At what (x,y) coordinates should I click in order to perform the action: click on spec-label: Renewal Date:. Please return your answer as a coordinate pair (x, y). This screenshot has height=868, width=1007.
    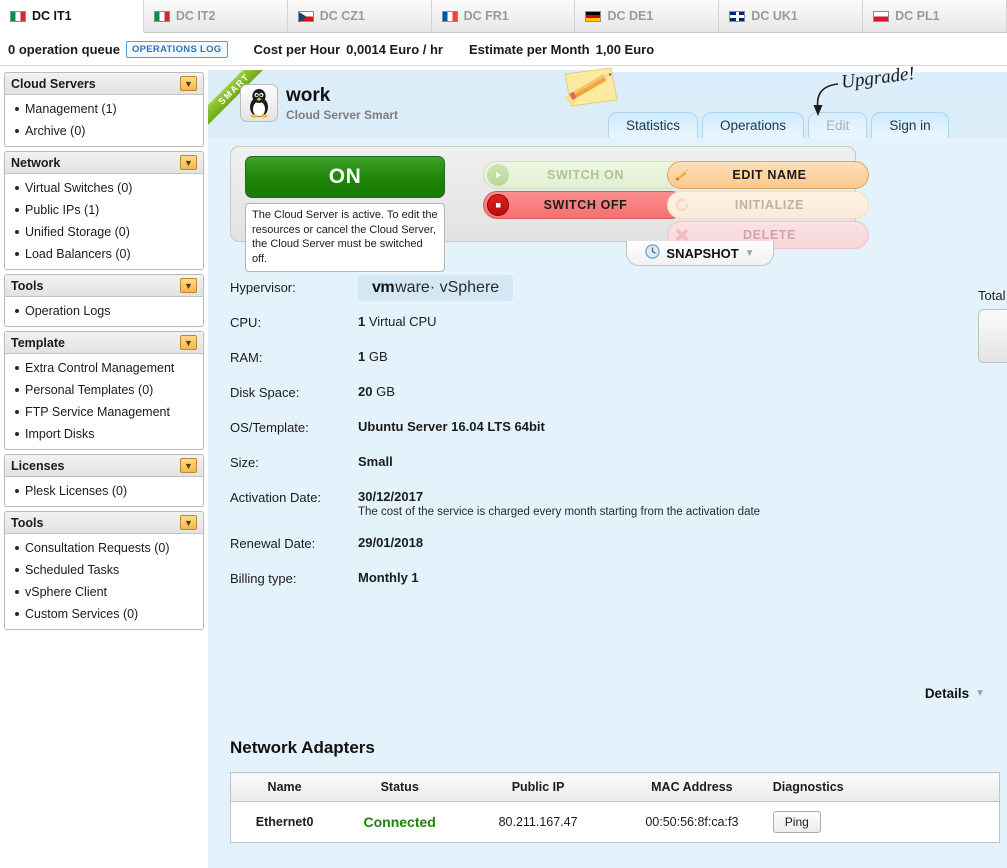
    Looking at the image, I should click on (273, 543).